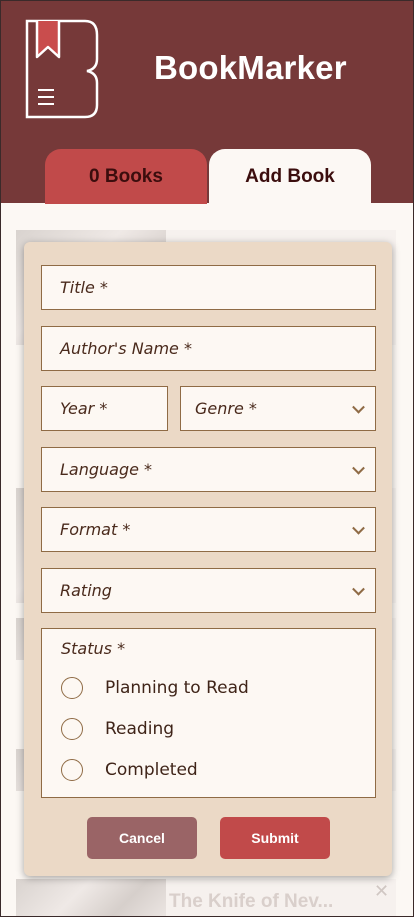 The image size is (414, 917). I want to click on tab-add-book: Add Book, so click(290, 176).